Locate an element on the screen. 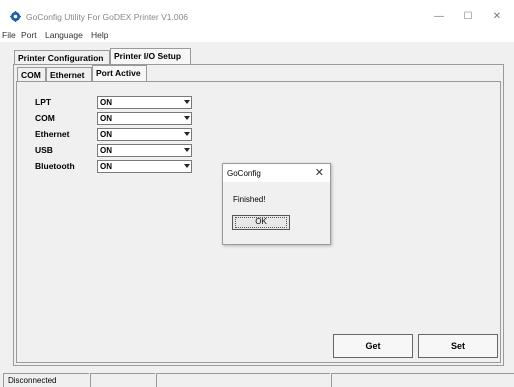  menu-file: File is located at coordinates (9, 35).